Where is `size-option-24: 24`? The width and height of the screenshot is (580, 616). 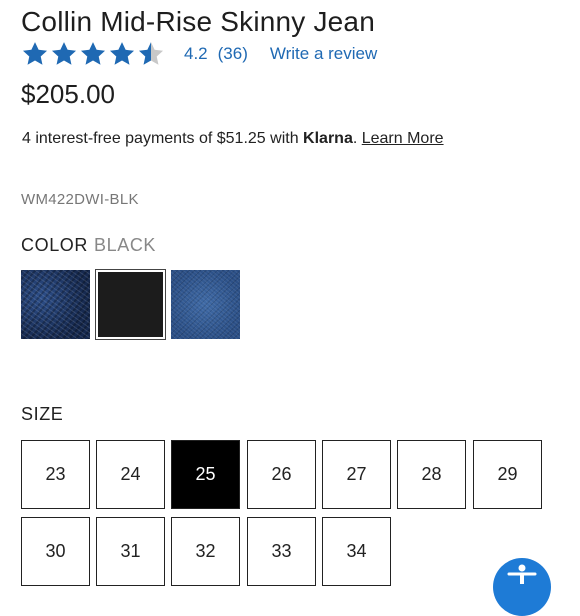
size-option-24: 24 is located at coordinates (130, 474).